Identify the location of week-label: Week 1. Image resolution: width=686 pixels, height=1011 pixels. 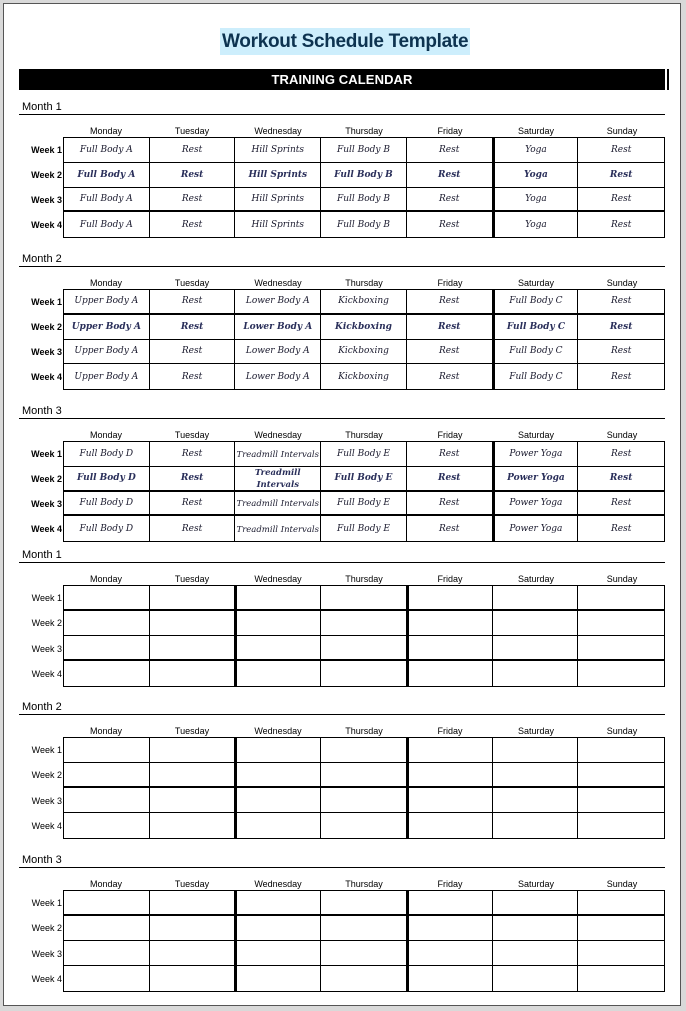
(46, 902).